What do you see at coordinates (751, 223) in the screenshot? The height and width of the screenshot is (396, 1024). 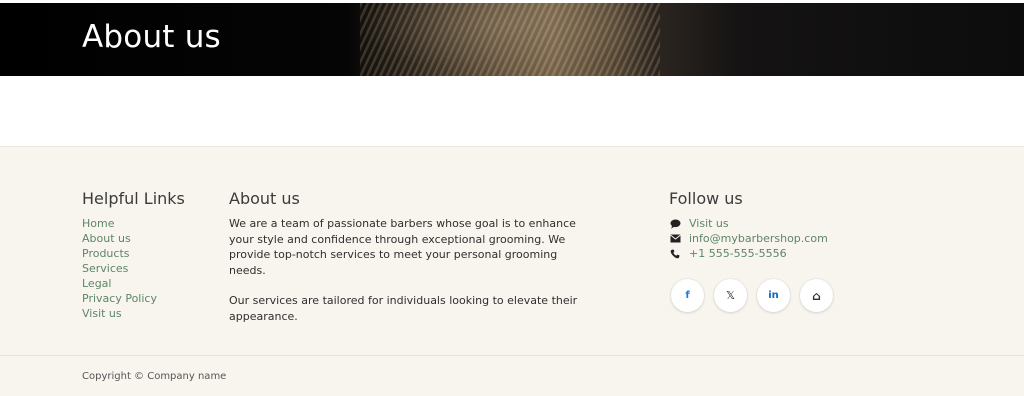 I see `visit-row: Visit us` at bounding box center [751, 223].